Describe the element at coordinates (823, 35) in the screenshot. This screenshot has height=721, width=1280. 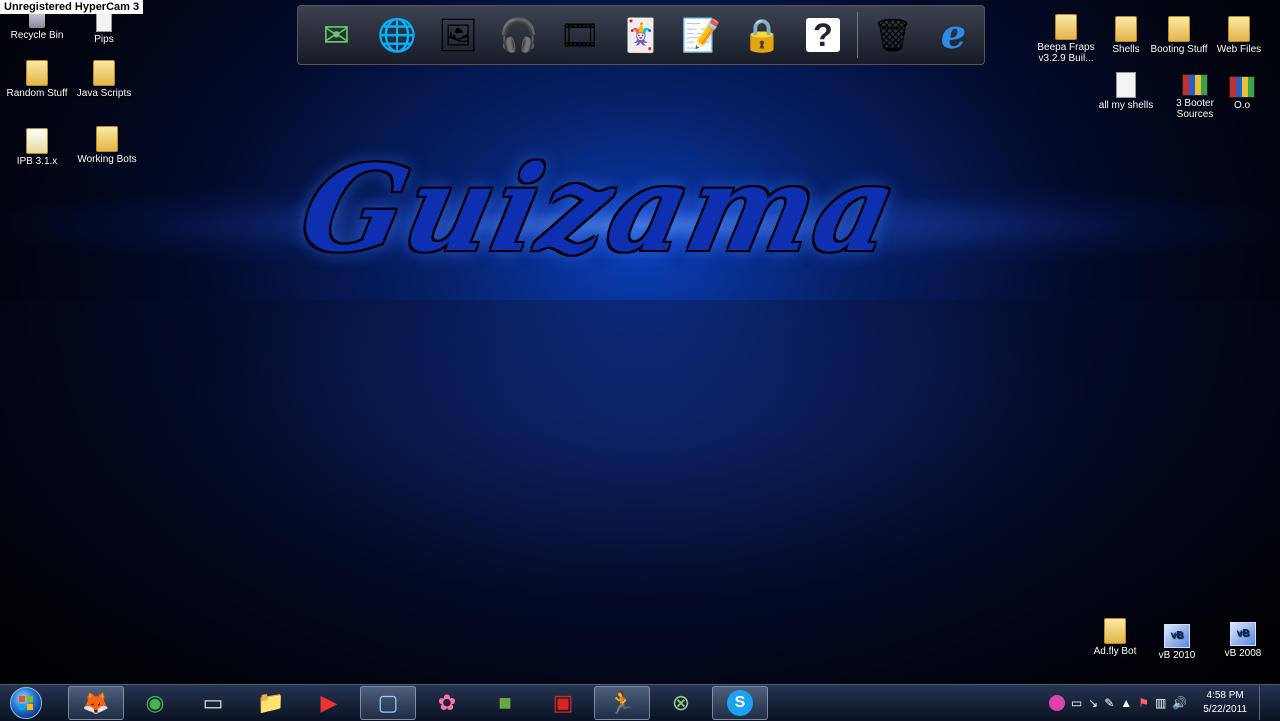
I see `dock-item-help: ?` at that location.